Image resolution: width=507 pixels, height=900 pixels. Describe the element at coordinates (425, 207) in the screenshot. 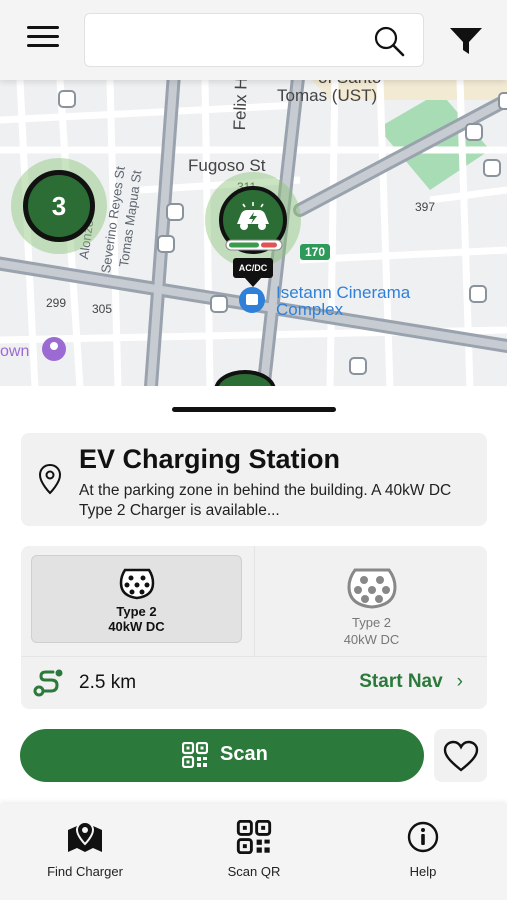

I see `map-label-397: 397` at that location.